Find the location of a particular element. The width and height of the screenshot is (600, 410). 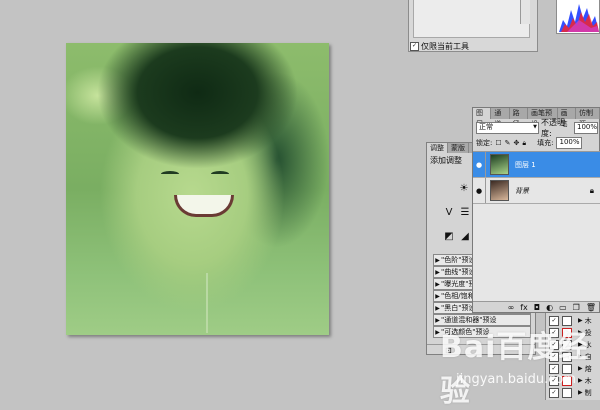

blend-row: 正常 不透明度: 100% is located at coordinates (537, 128).